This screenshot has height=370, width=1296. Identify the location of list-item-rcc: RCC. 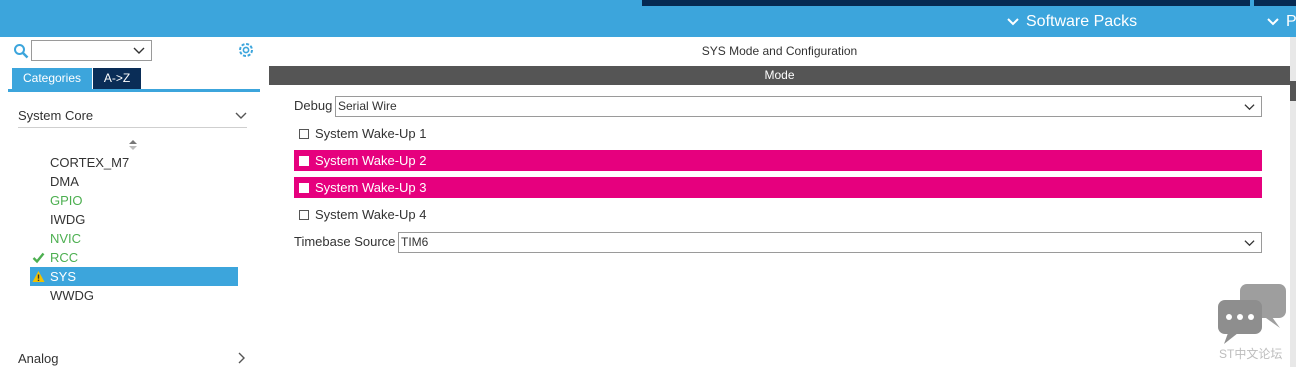
(134, 257).